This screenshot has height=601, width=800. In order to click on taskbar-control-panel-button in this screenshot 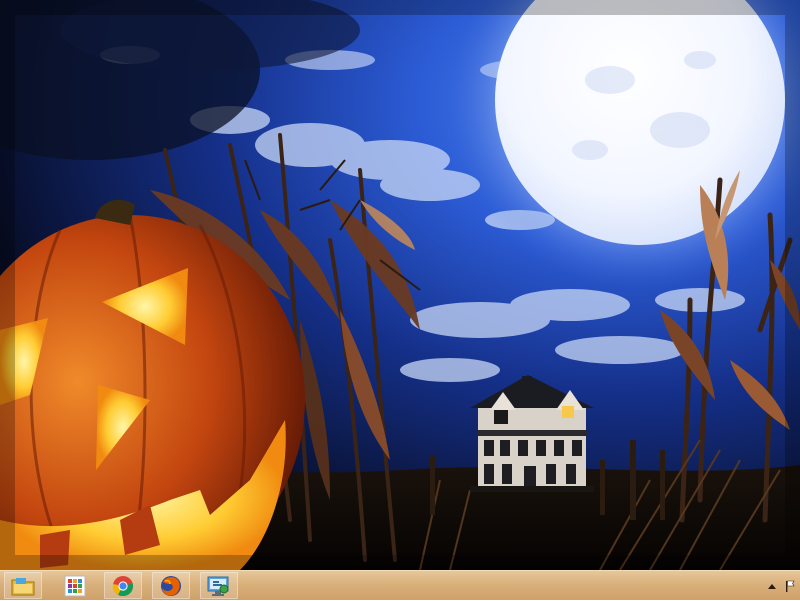, I will do `click(219, 585)`.